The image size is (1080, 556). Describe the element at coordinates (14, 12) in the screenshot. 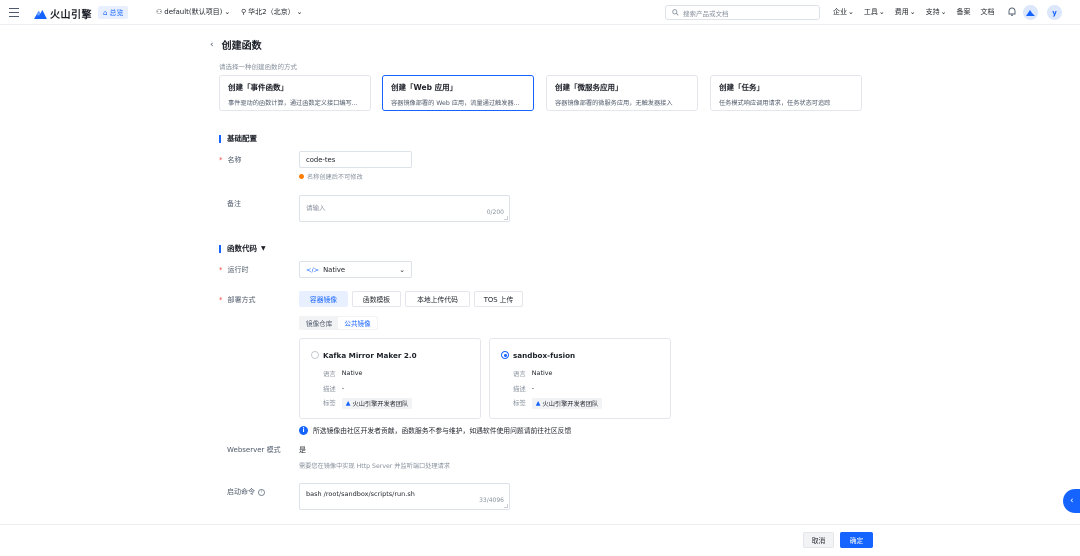

I see `menu-icon` at that location.